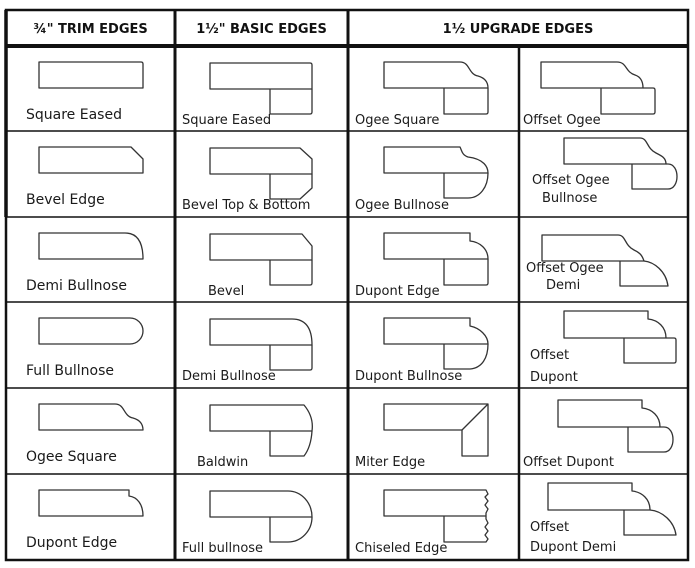 This screenshot has height=568, width=695. Describe the element at coordinates (70, 371) in the screenshot. I see `edge-label: Full Bullnose` at that location.